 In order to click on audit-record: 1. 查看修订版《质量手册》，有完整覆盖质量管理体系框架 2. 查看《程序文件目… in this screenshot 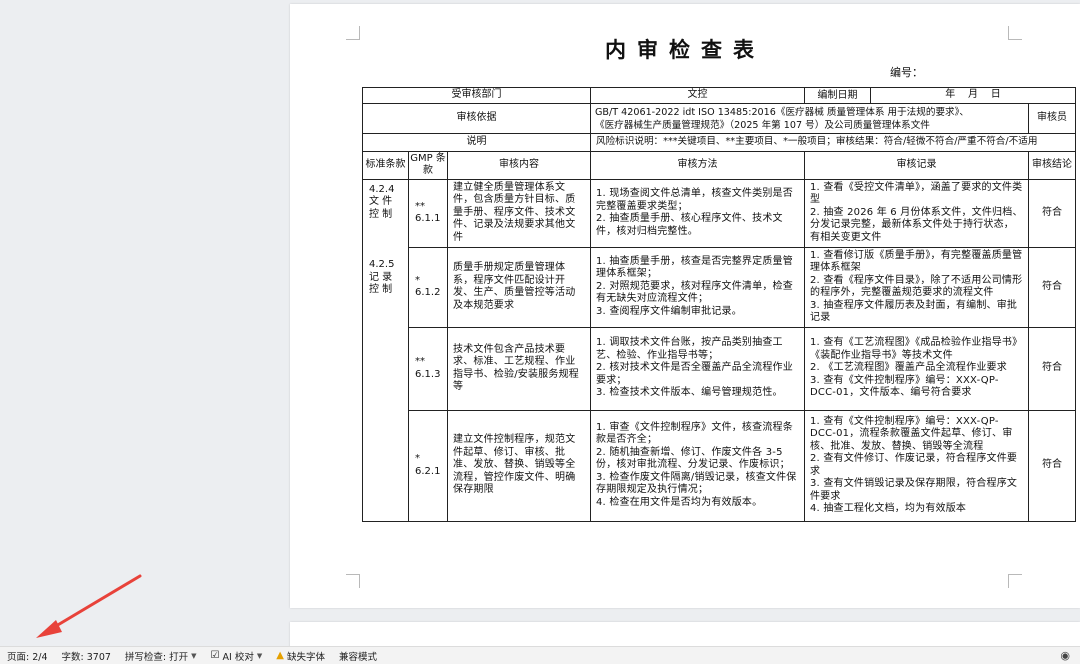, I will do `click(916, 287)`.